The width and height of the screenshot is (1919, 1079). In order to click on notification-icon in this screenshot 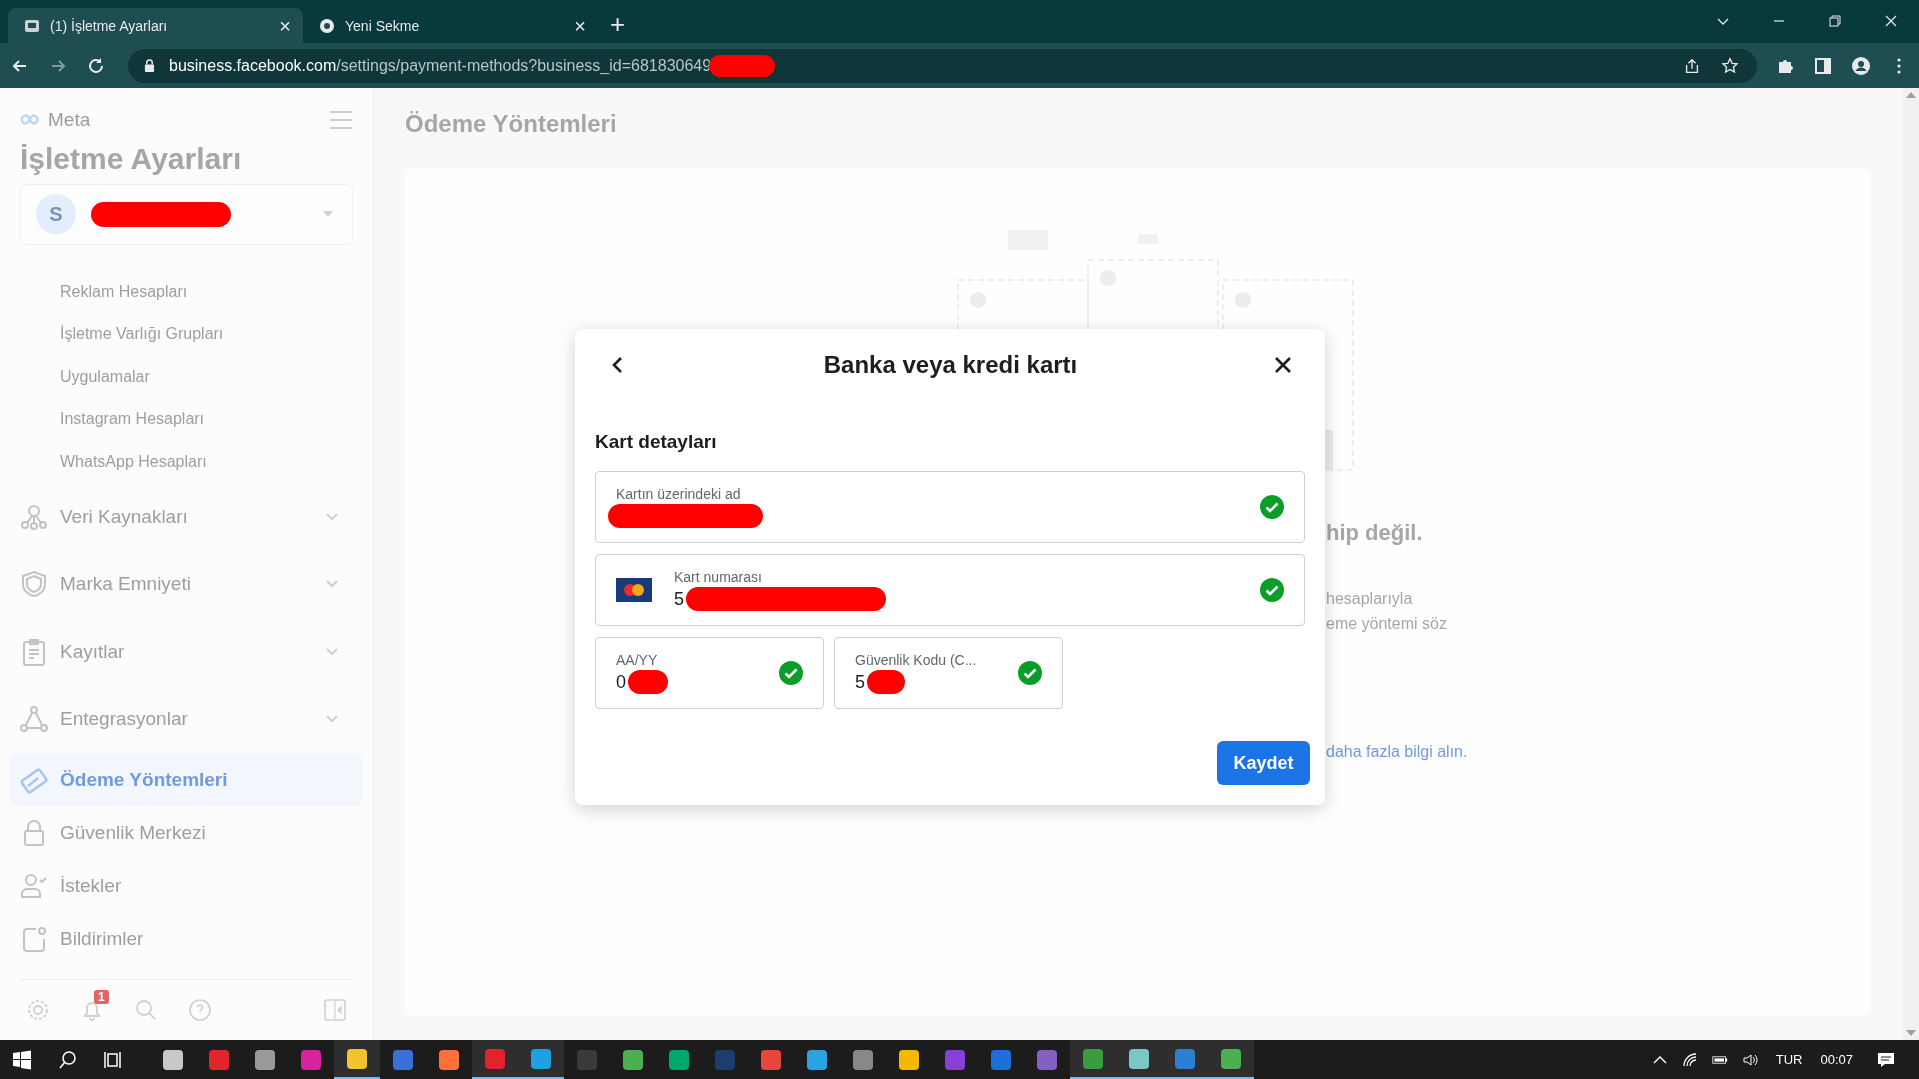, I will do `click(34, 938)`.